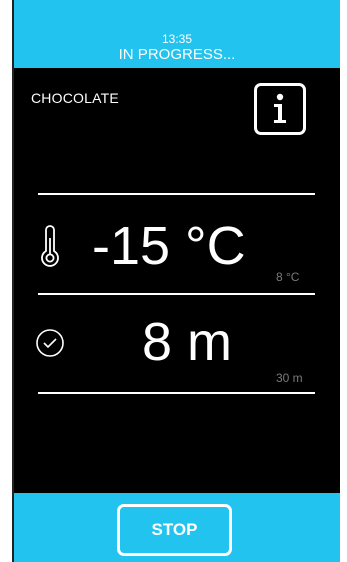  What do you see at coordinates (174, 530) in the screenshot?
I see `stop-button: STOP` at bounding box center [174, 530].